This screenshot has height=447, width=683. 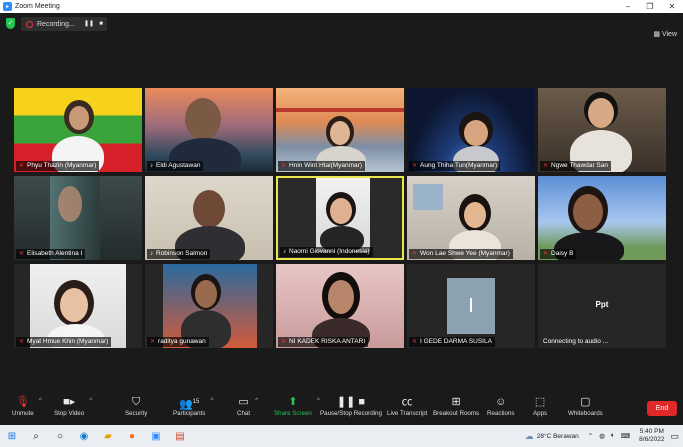 I want to click on whiteboards-button: ▢ Whiteboards, so click(x=585, y=405).